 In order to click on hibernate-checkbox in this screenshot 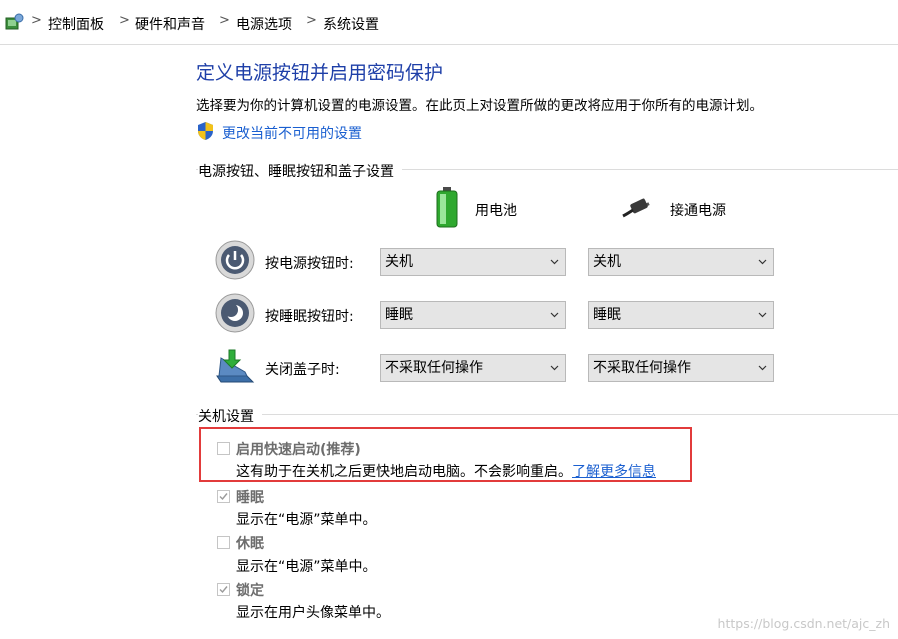, I will do `click(223, 542)`.